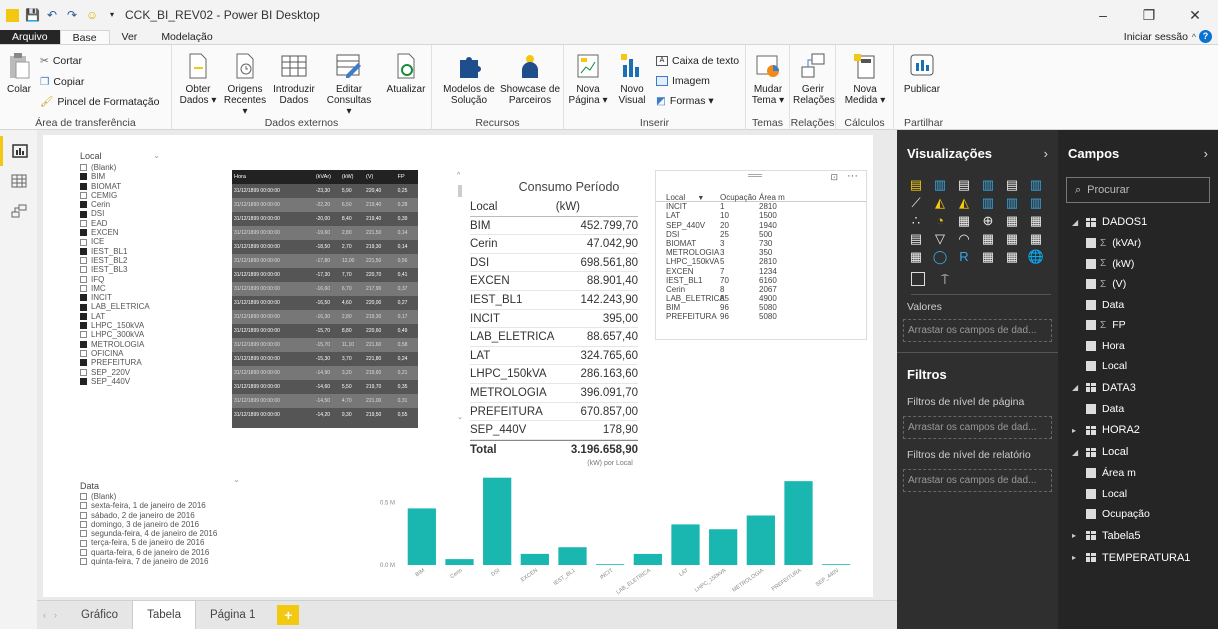 The height and width of the screenshot is (629, 1218). What do you see at coordinates (852, 176) in the screenshot?
I see `more-options-icon: ···` at bounding box center [852, 176].